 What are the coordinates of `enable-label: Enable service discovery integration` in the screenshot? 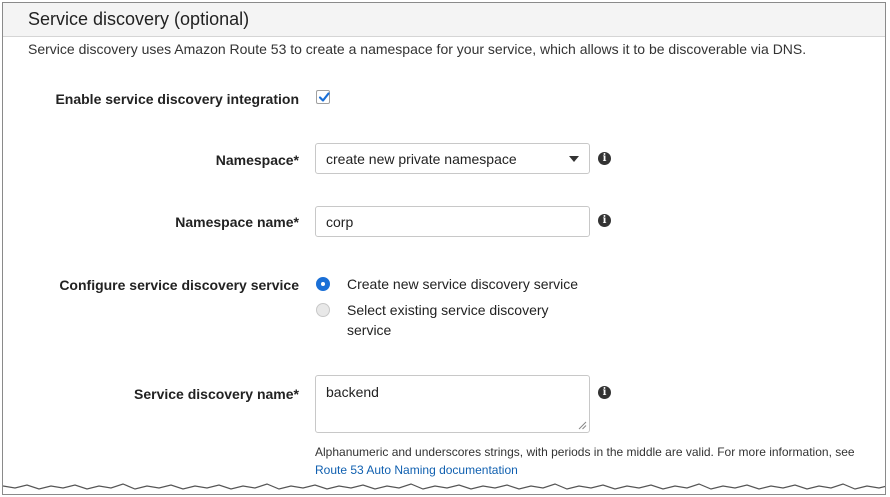 It's located at (177, 99).